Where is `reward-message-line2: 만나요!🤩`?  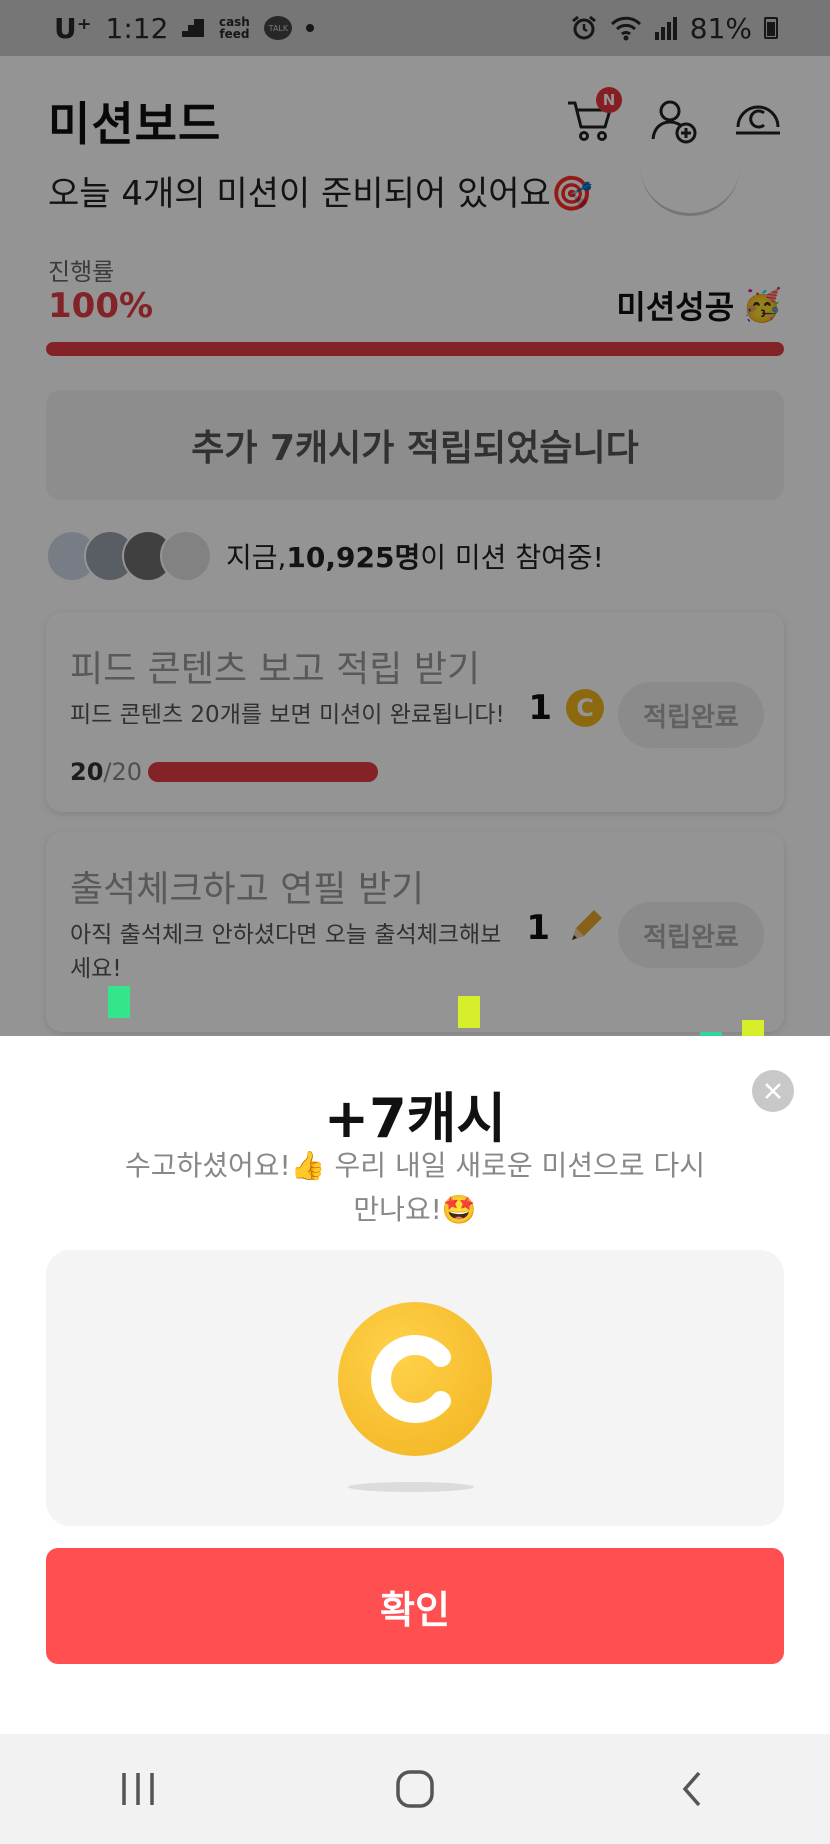 reward-message-line2: 만나요!🤩 is located at coordinates (415, 1209).